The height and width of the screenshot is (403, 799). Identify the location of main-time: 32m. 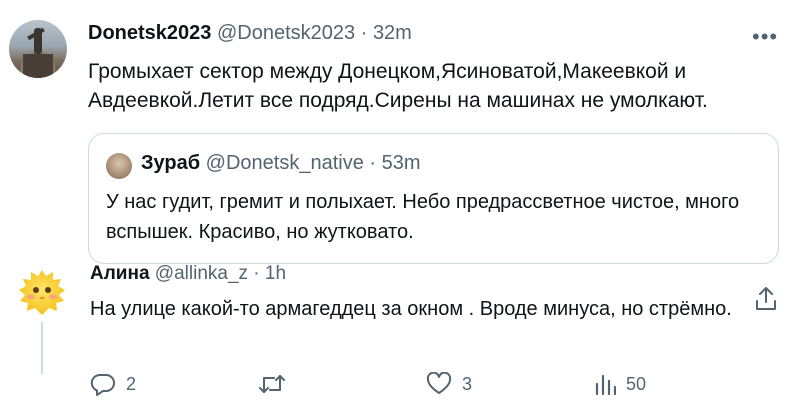
(392, 33).